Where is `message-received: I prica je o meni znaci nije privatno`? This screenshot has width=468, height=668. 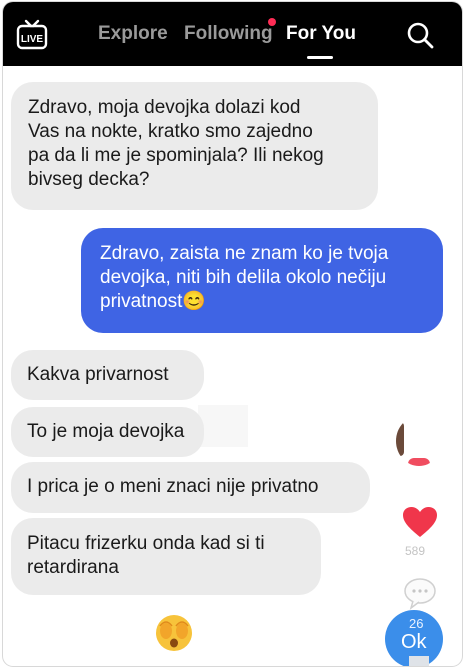 message-received: I prica je o meni znaci nije privatno is located at coordinates (190, 487).